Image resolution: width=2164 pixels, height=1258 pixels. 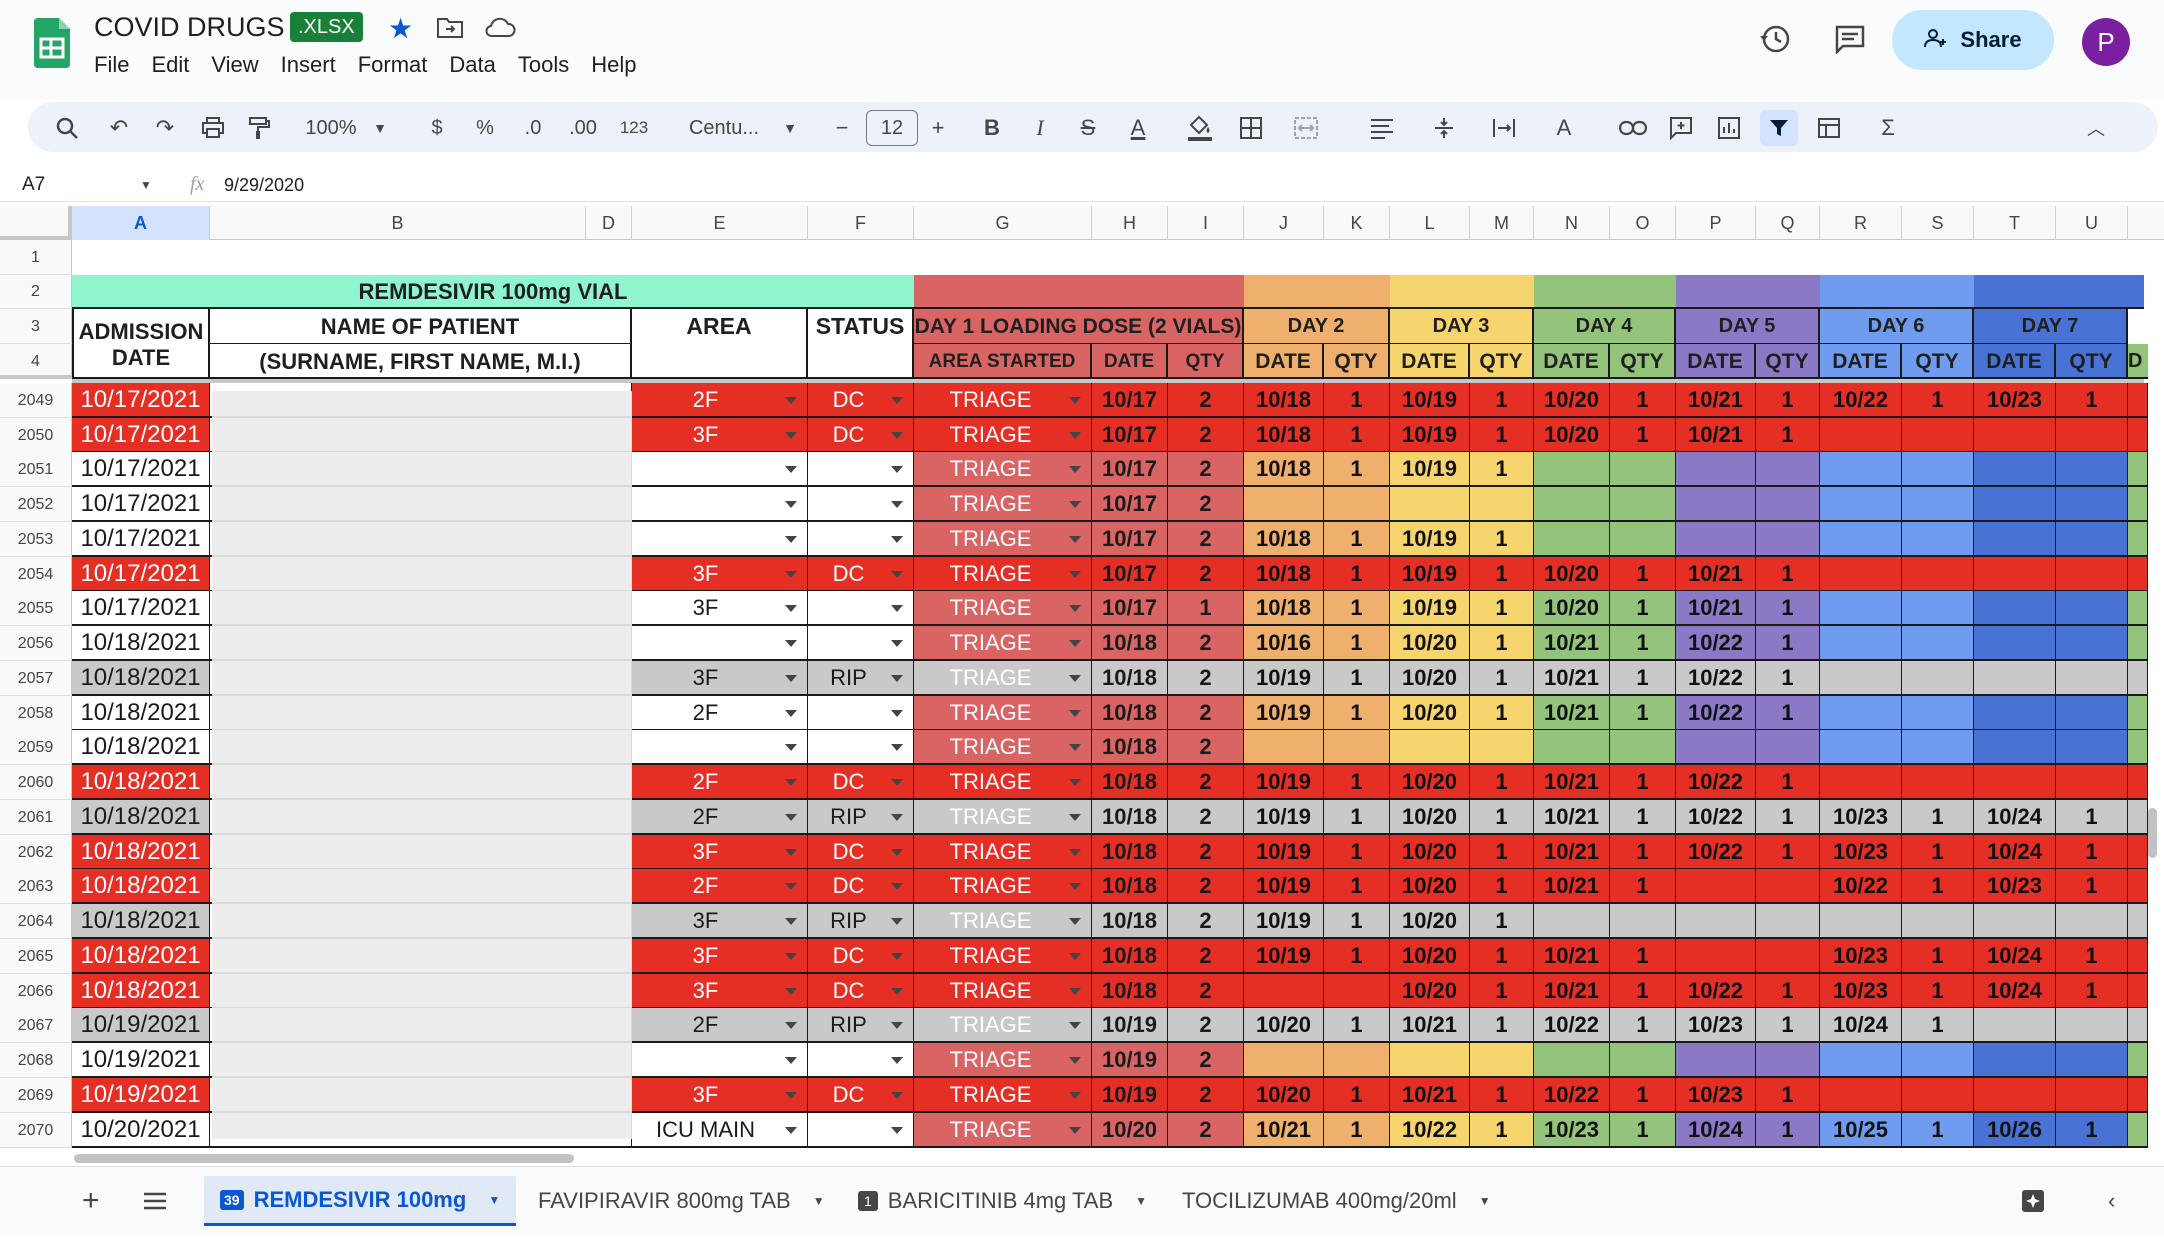 I want to click on day2-date-cell: 10/19, so click(x=1284, y=886).